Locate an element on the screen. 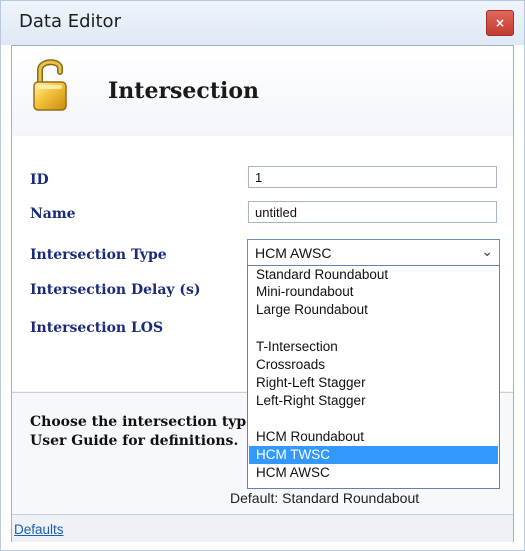 This screenshot has height=551, width=525. intersection-type-label: Intersection Type is located at coordinates (98, 255).